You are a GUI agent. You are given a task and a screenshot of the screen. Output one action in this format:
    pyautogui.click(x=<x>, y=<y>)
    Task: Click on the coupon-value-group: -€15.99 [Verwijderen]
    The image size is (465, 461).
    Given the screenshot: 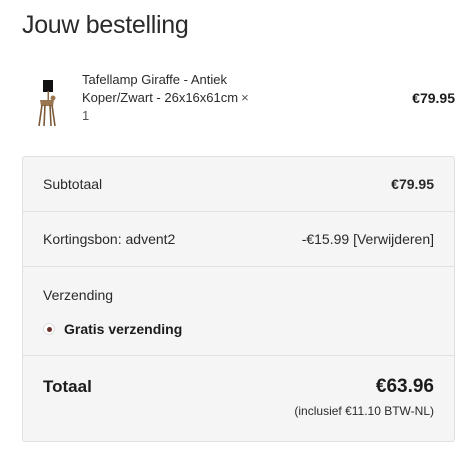 What is the action you would take?
    pyautogui.click(x=368, y=239)
    